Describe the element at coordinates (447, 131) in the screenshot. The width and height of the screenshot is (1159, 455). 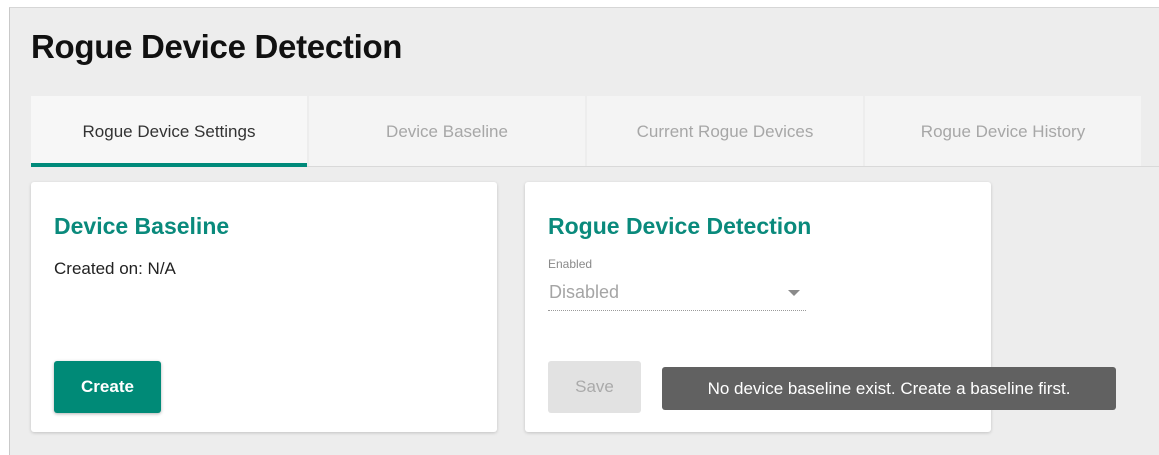
I see `tab-device-baseline: Device Baseline` at that location.